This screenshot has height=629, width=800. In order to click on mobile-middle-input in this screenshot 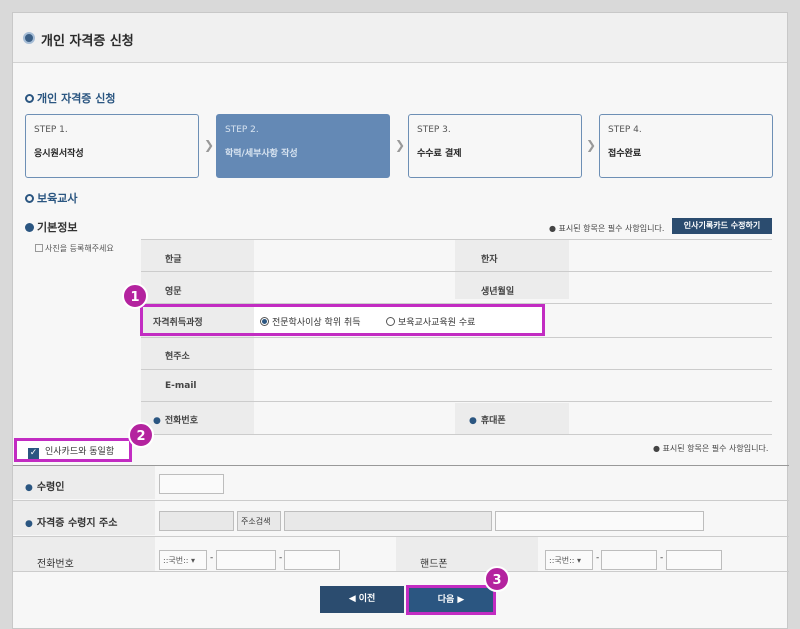, I will do `click(629, 560)`.